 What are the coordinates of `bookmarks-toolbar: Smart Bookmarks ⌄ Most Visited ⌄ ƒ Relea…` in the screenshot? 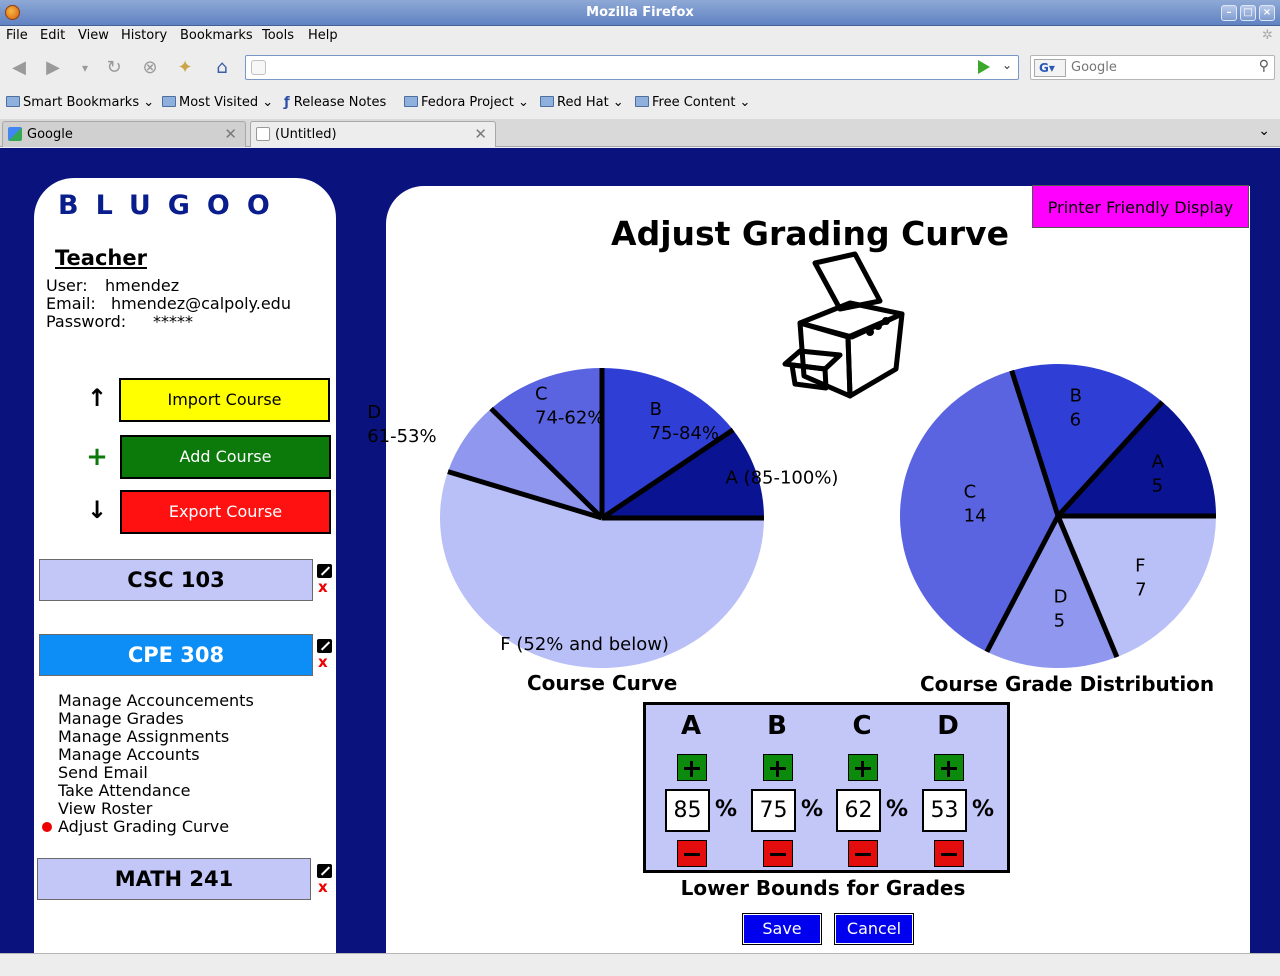 It's located at (640, 103).